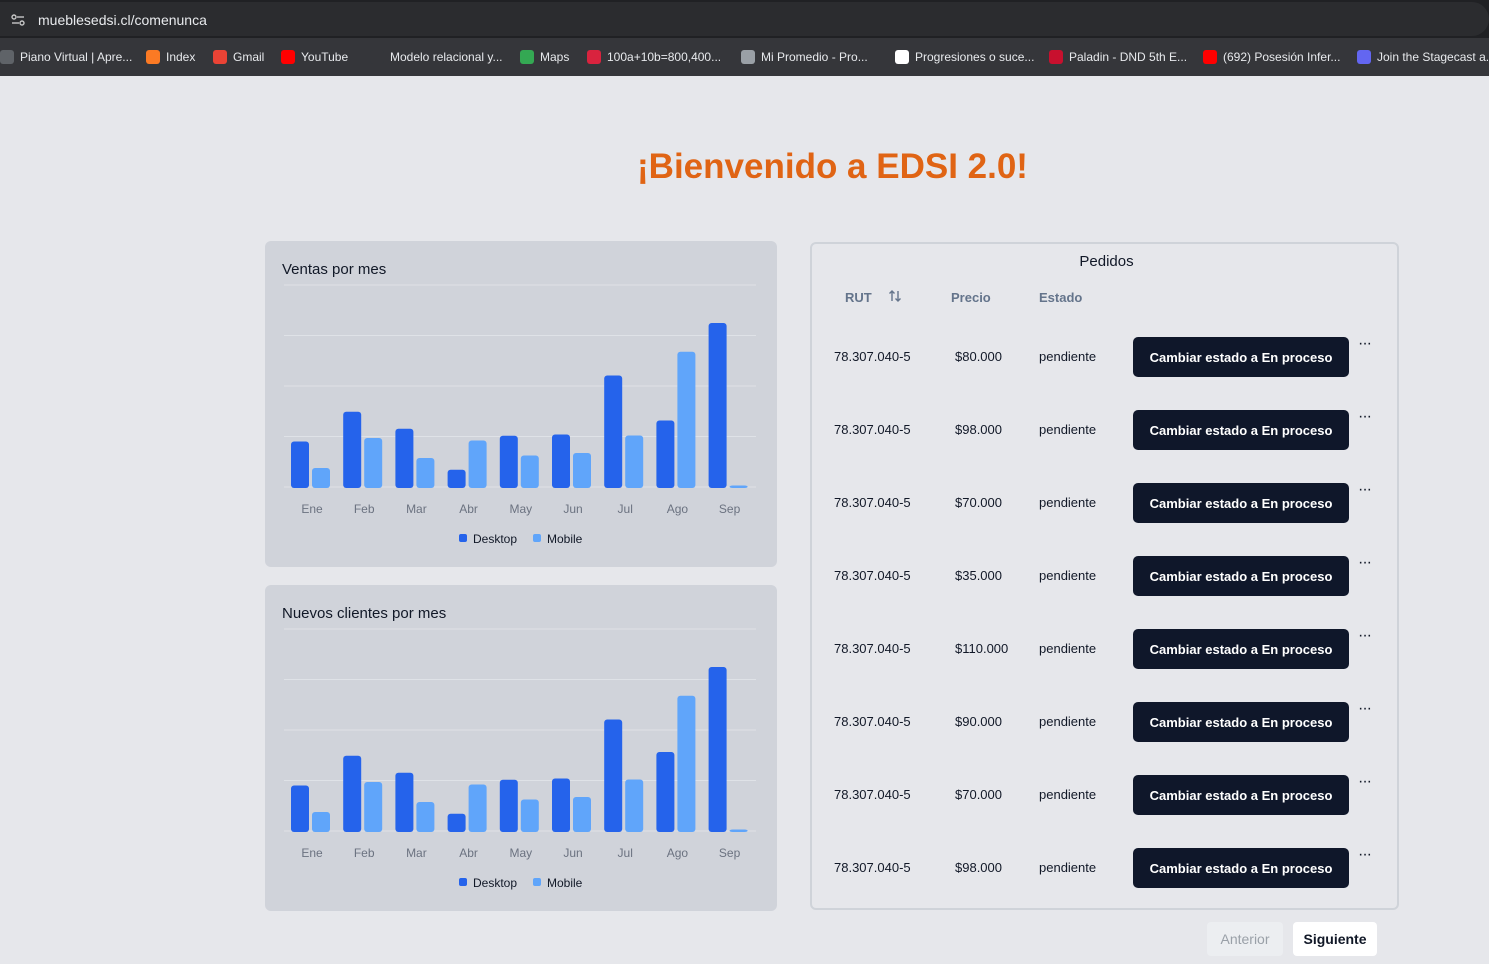  Describe the element at coordinates (377, 57) in the screenshot. I see `document-icon` at that location.